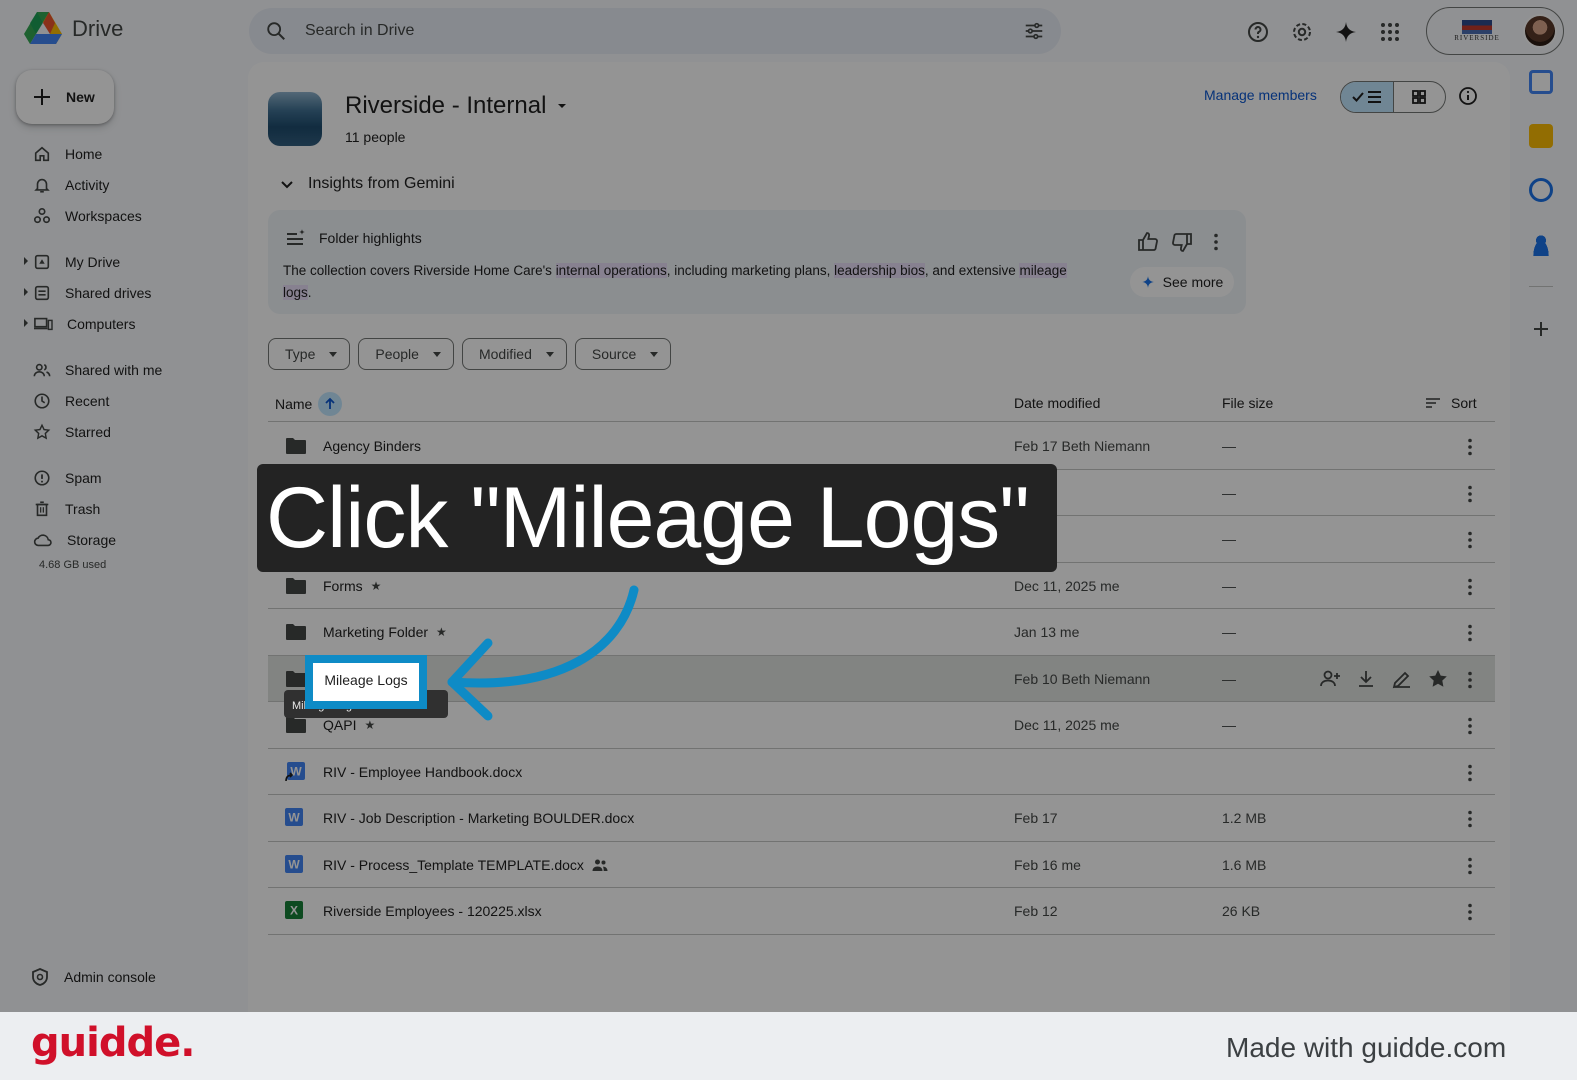  What do you see at coordinates (1540, 31) in the screenshot?
I see `user-avatar` at bounding box center [1540, 31].